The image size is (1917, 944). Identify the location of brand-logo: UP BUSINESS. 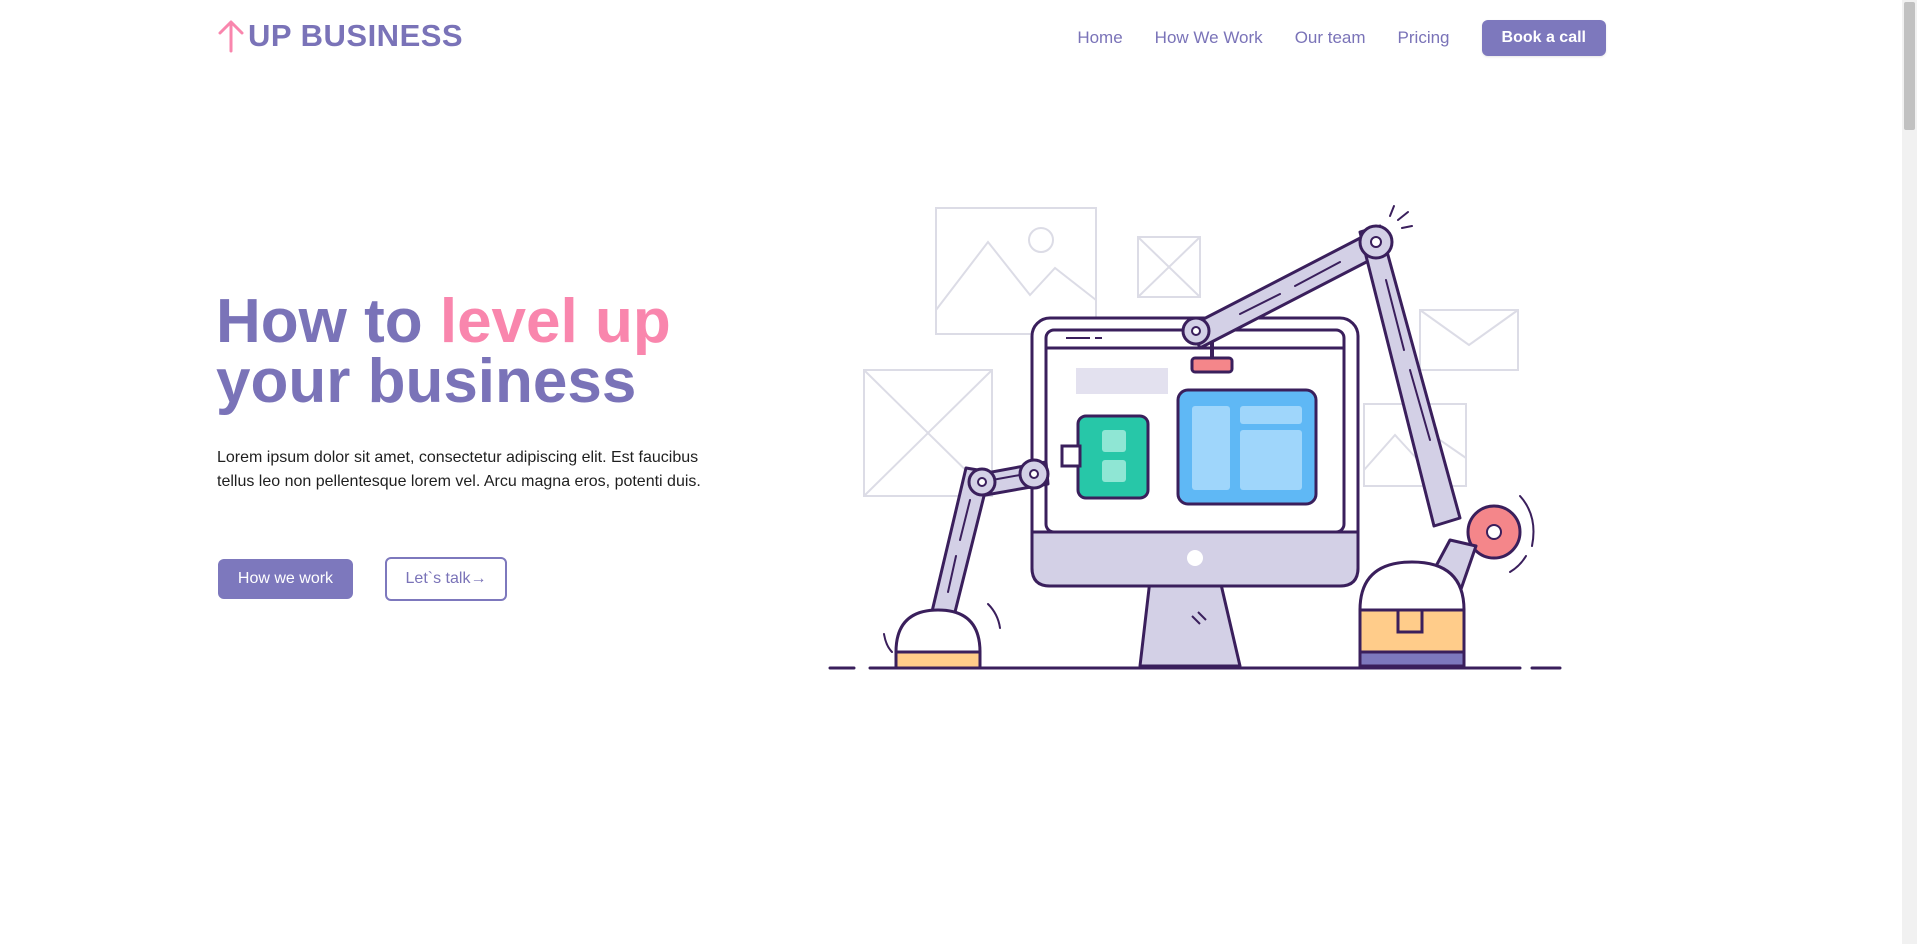
(339, 36).